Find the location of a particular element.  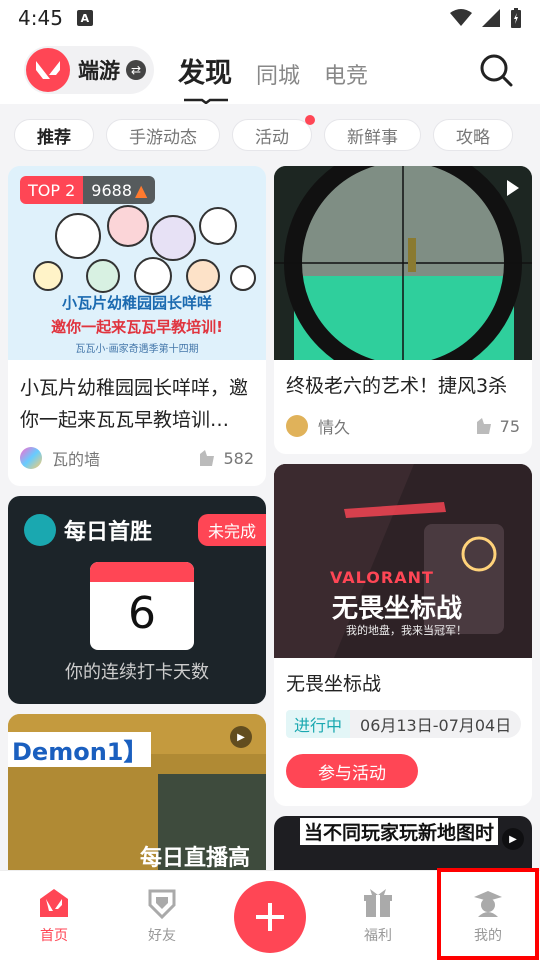

game-label: 端游 is located at coordinates (99, 71).